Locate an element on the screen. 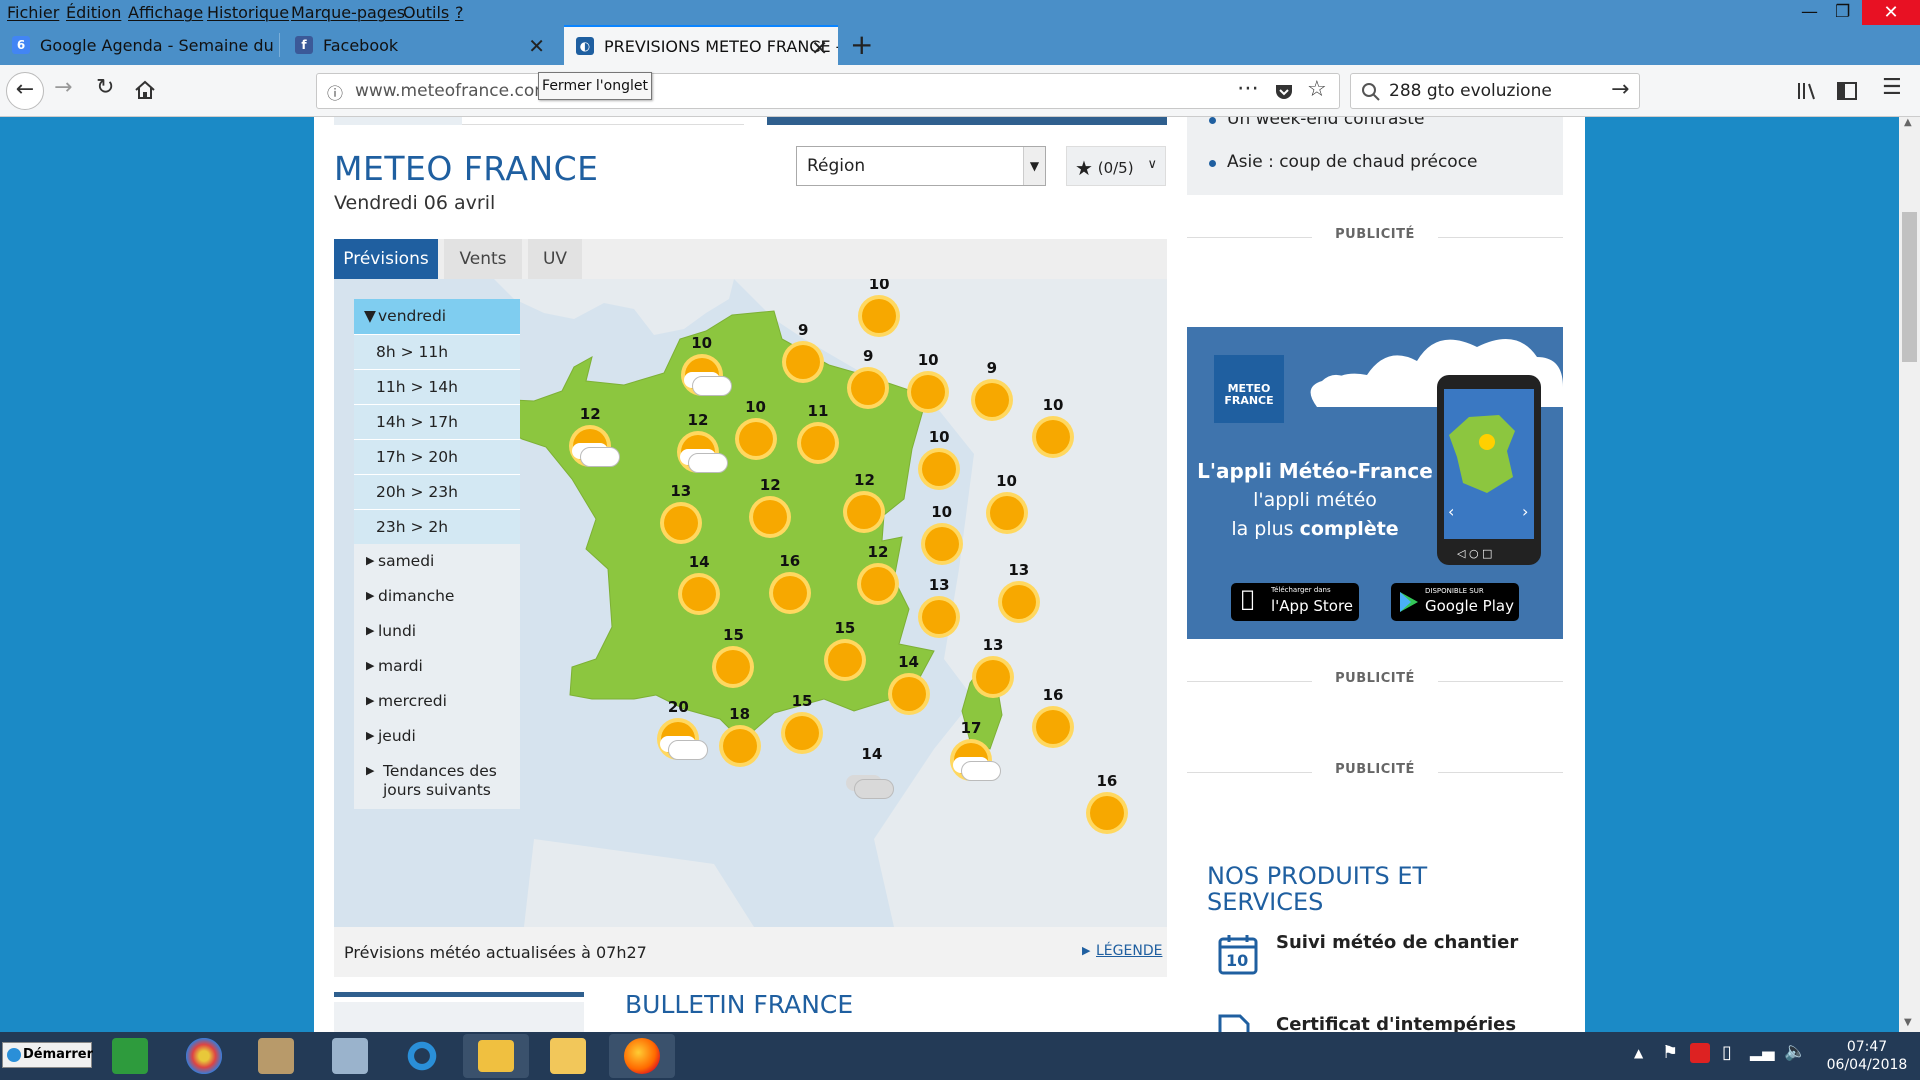 The image size is (1920, 1080). info-icon: ⓘ is located at coordinates (335, 92).